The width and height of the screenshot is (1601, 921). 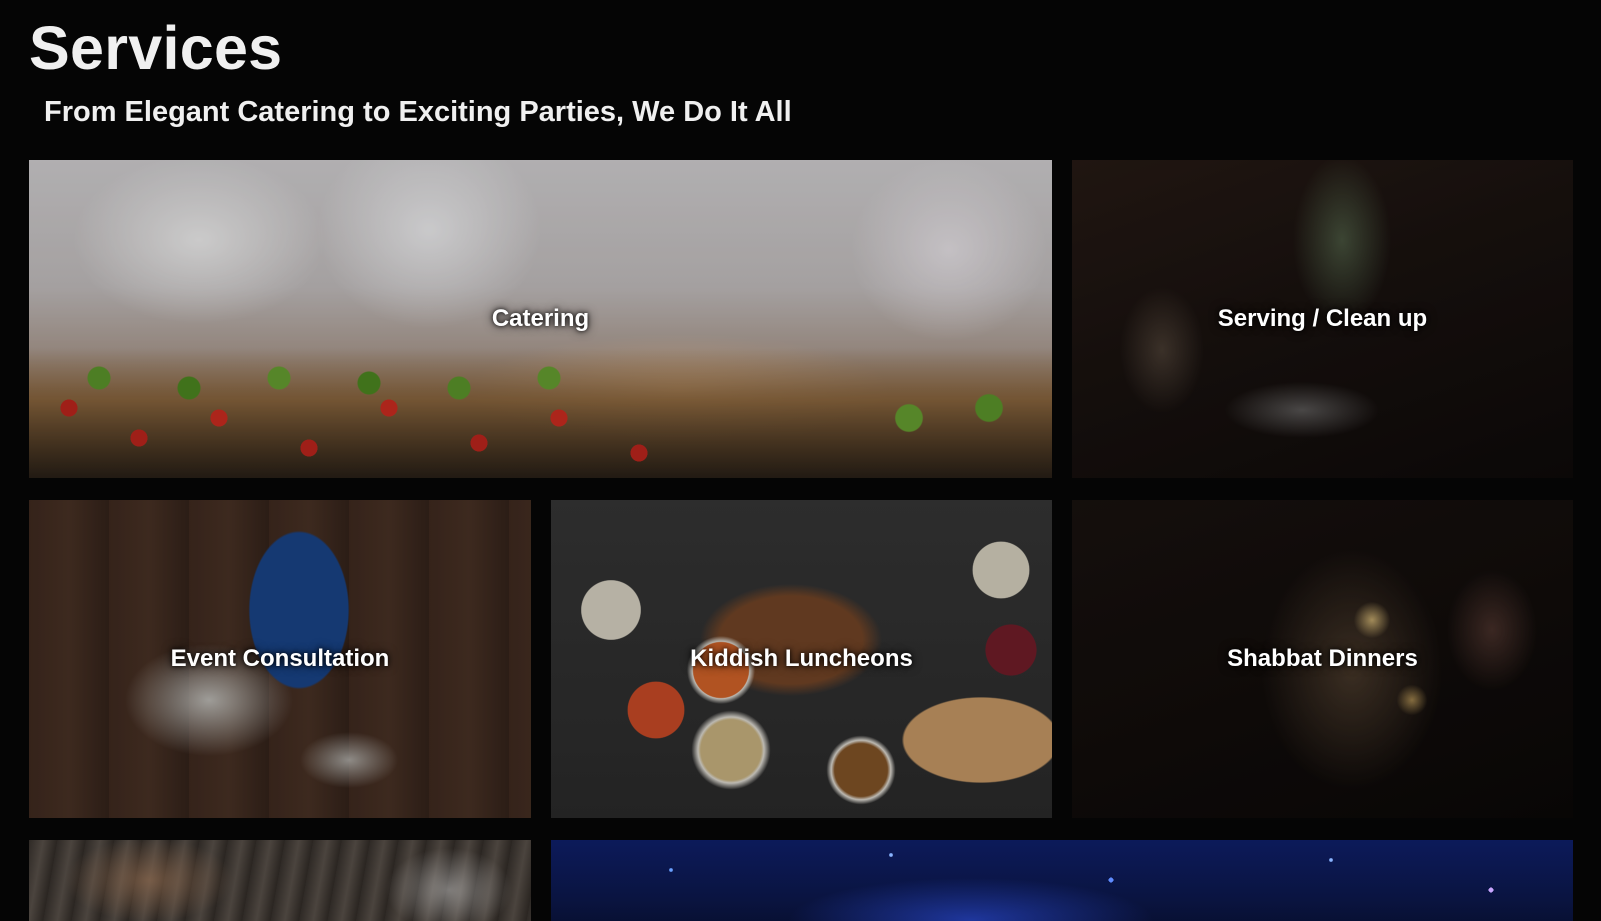 I want to click on partial-photo-left, so click(x=280, y=880).